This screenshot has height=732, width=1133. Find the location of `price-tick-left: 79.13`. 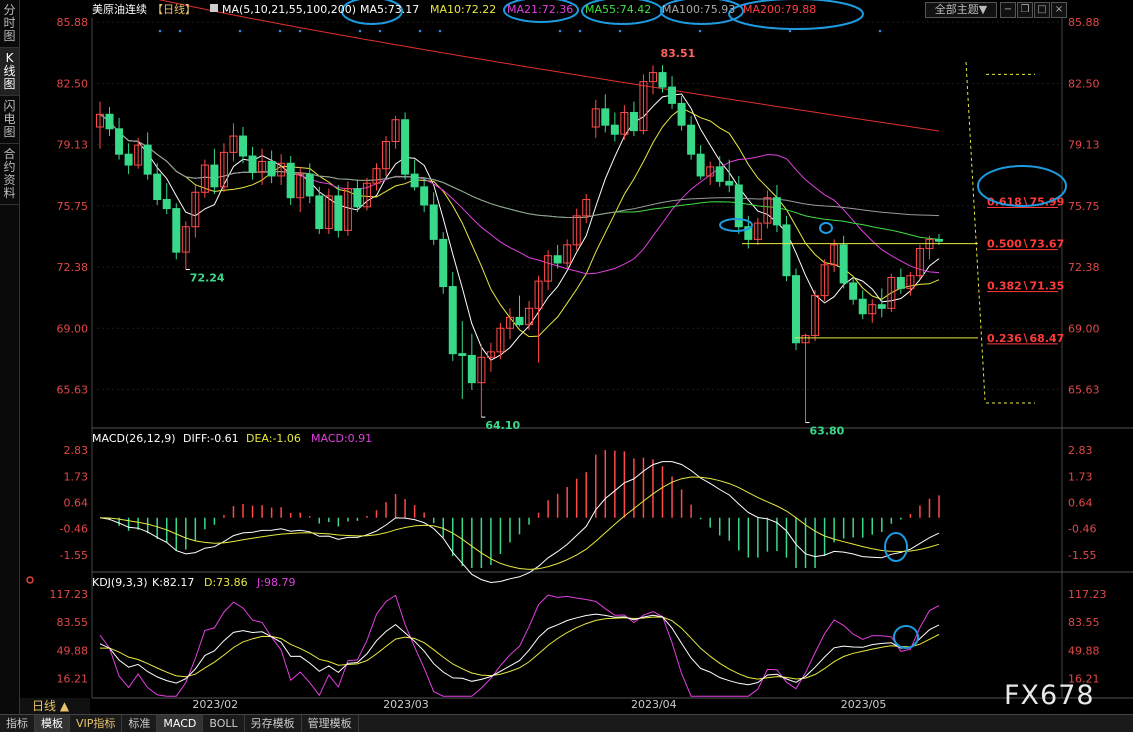

price-tick-left: 79.13 is located at coordinates (73, 145).